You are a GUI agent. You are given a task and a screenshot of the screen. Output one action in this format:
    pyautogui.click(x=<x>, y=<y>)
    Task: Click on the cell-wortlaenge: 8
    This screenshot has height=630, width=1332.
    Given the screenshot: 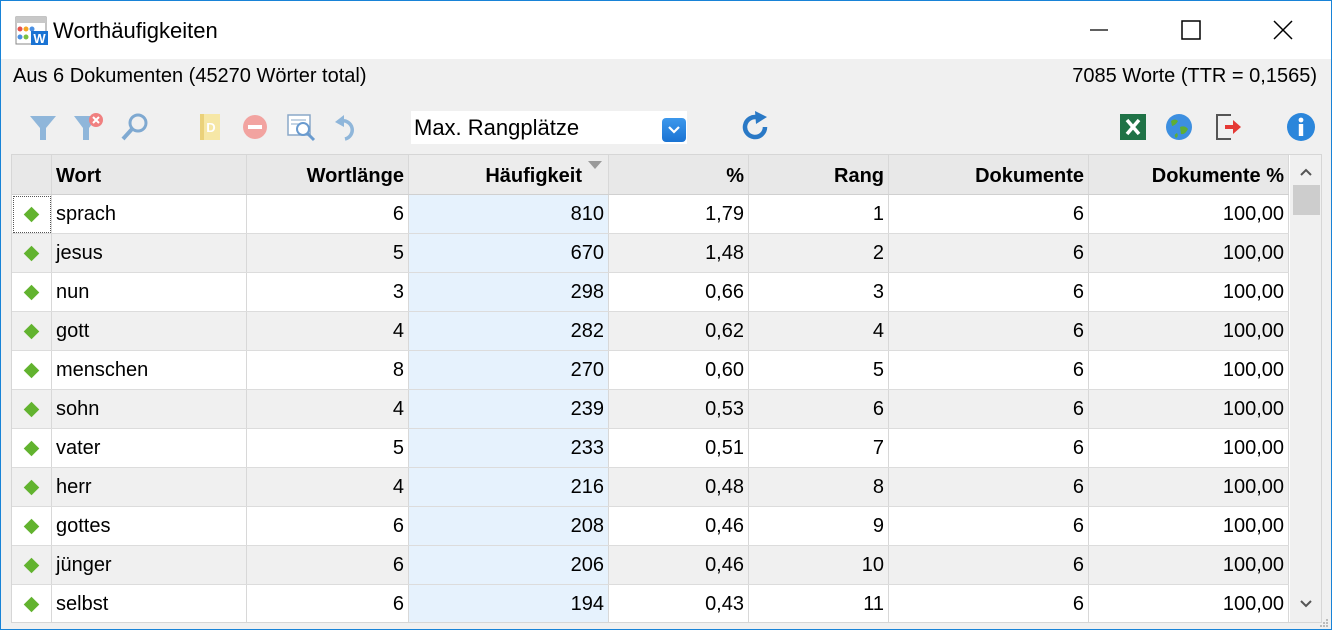 What is the action you would take?
    pyautogui.click(x=328, y=370)
    